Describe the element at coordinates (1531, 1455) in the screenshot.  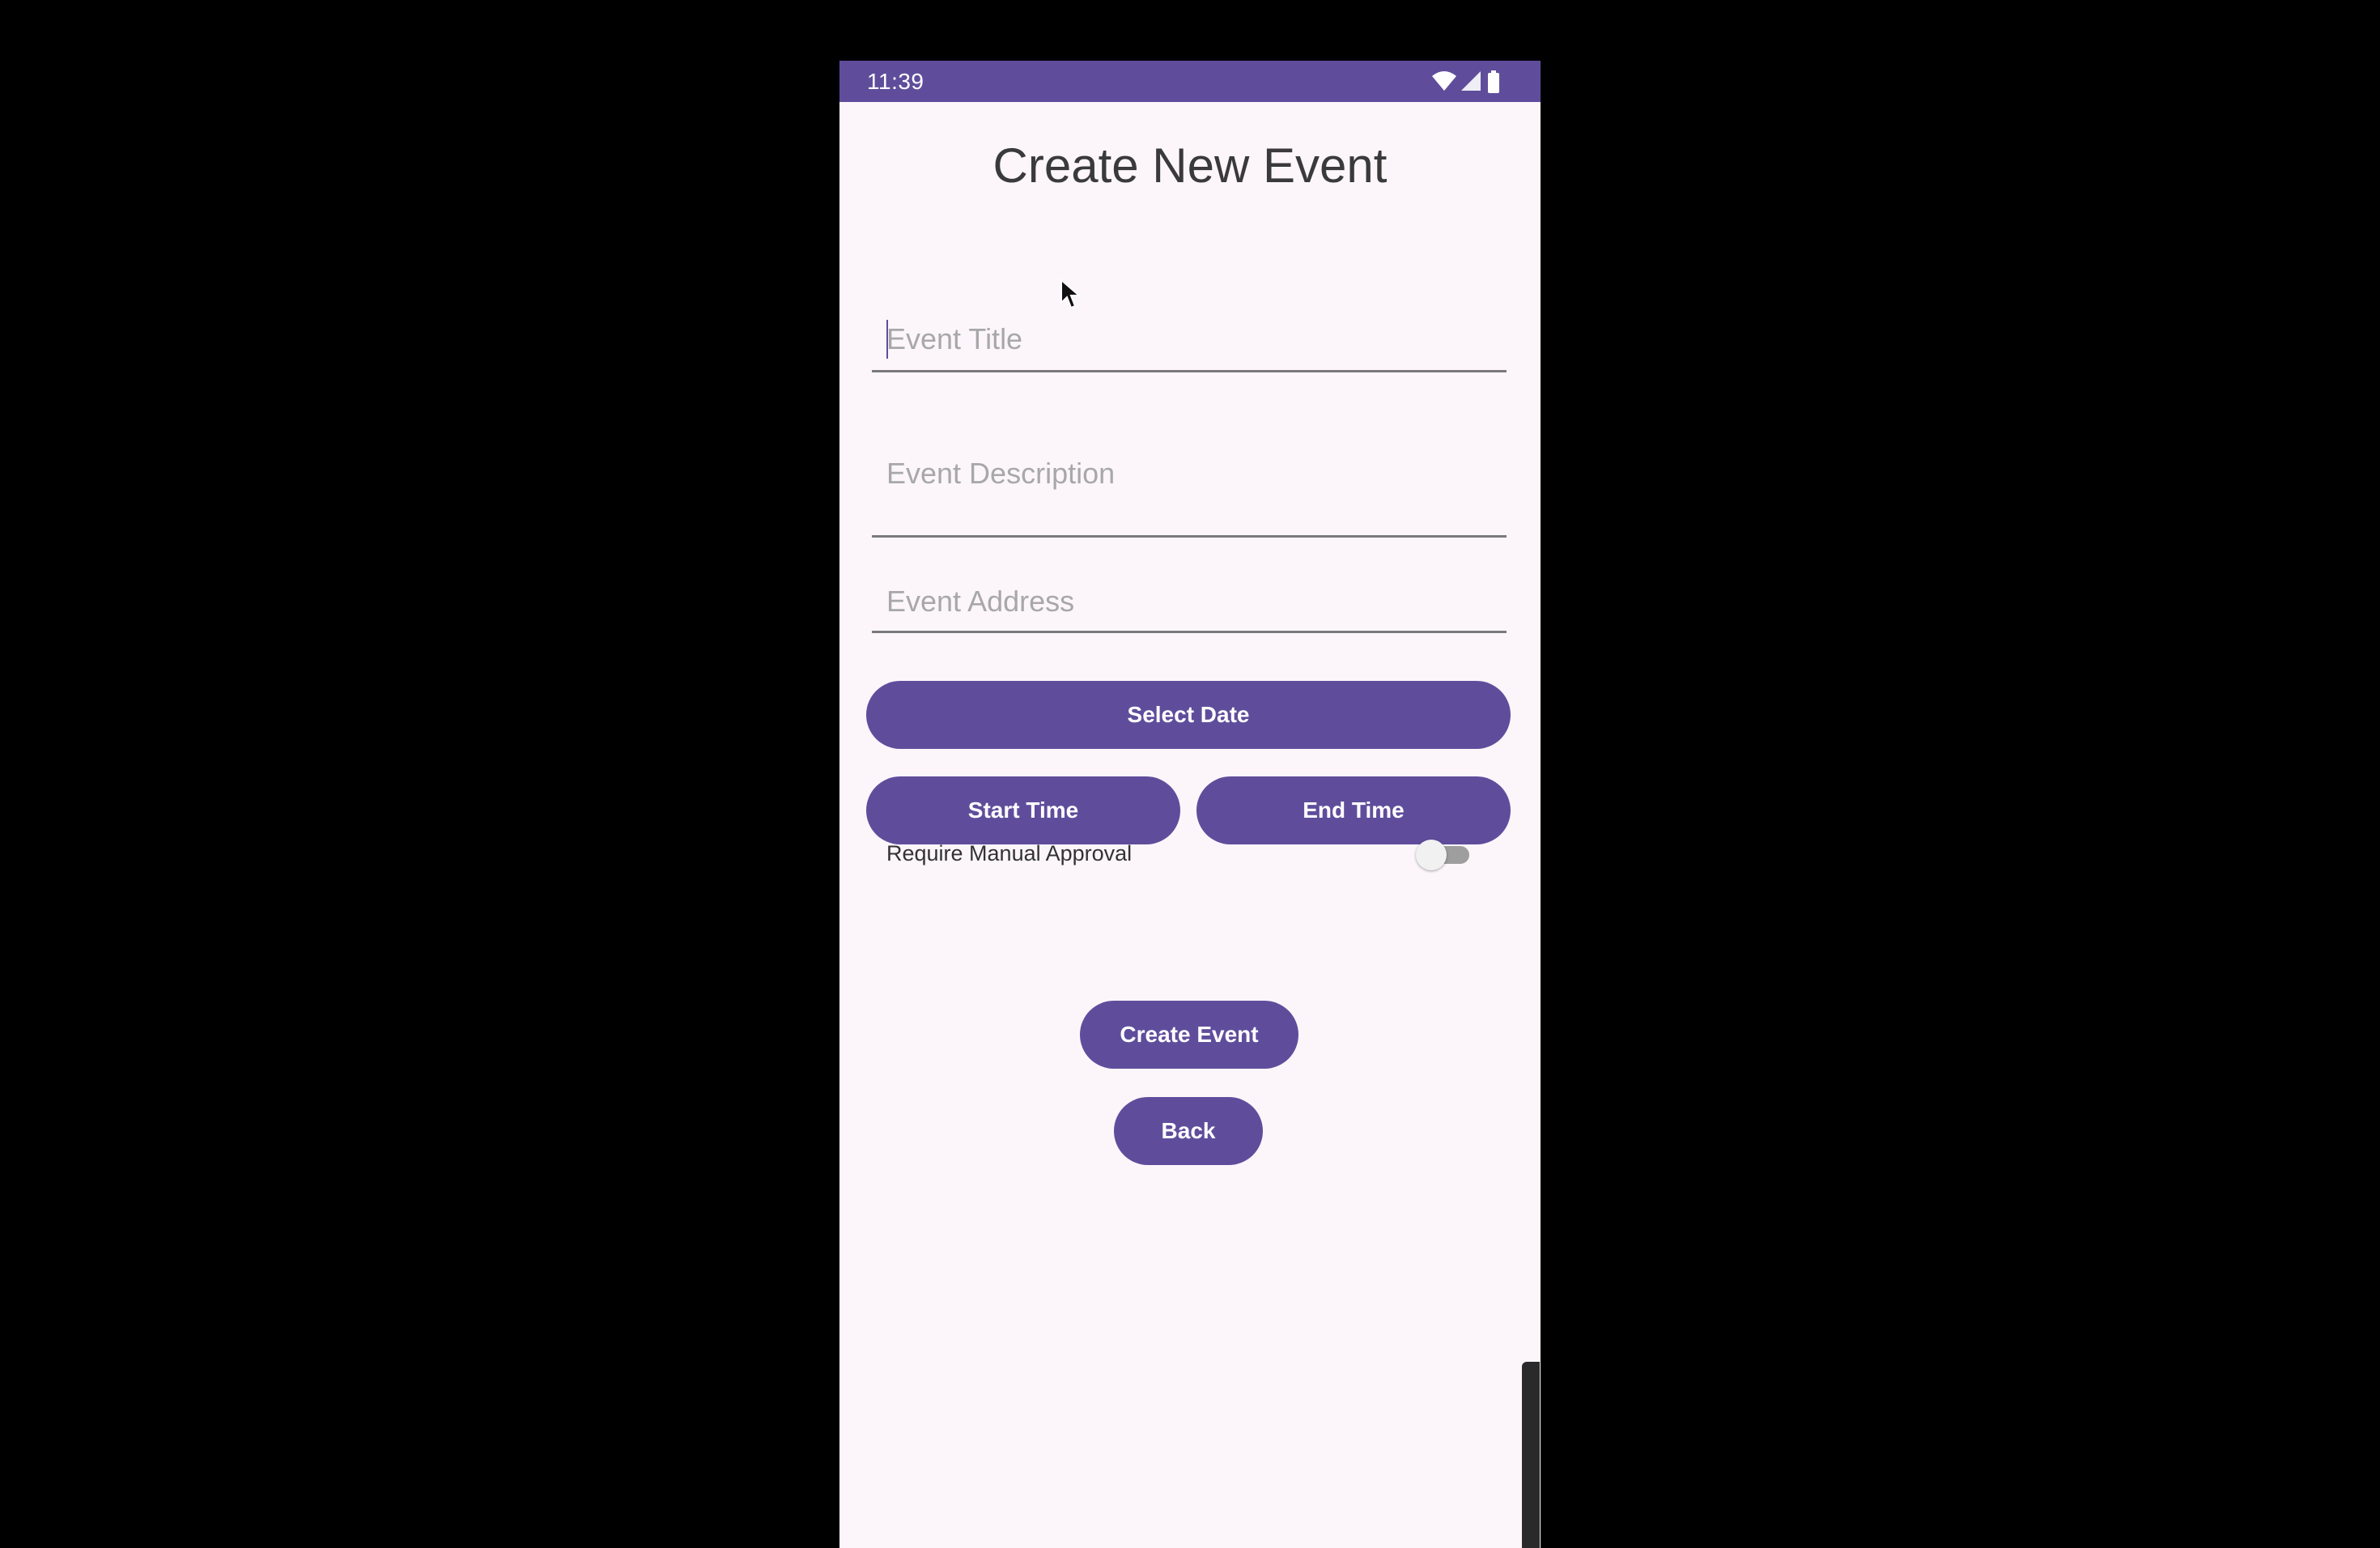
I see `side-panel-handle` at that location.